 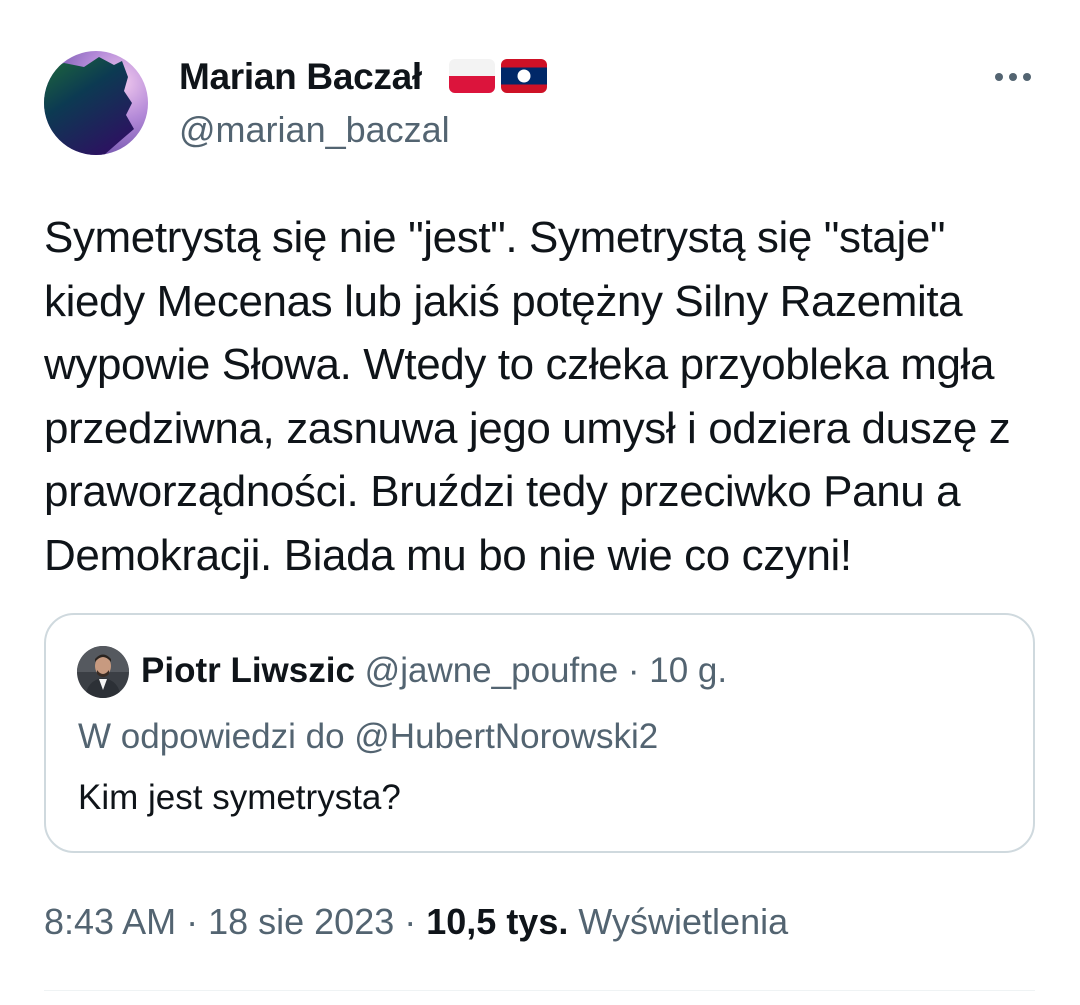 What do you see at coordinates (497, 921) in the screenshot?
I see `views-count: 10,5 tys.` at bounding box center [497, 921].